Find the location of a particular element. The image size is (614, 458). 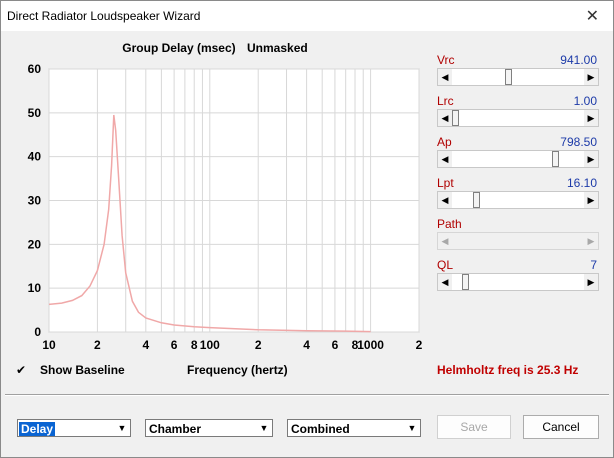

chart-mode: Unmasked is located at coordinates (277, 48).